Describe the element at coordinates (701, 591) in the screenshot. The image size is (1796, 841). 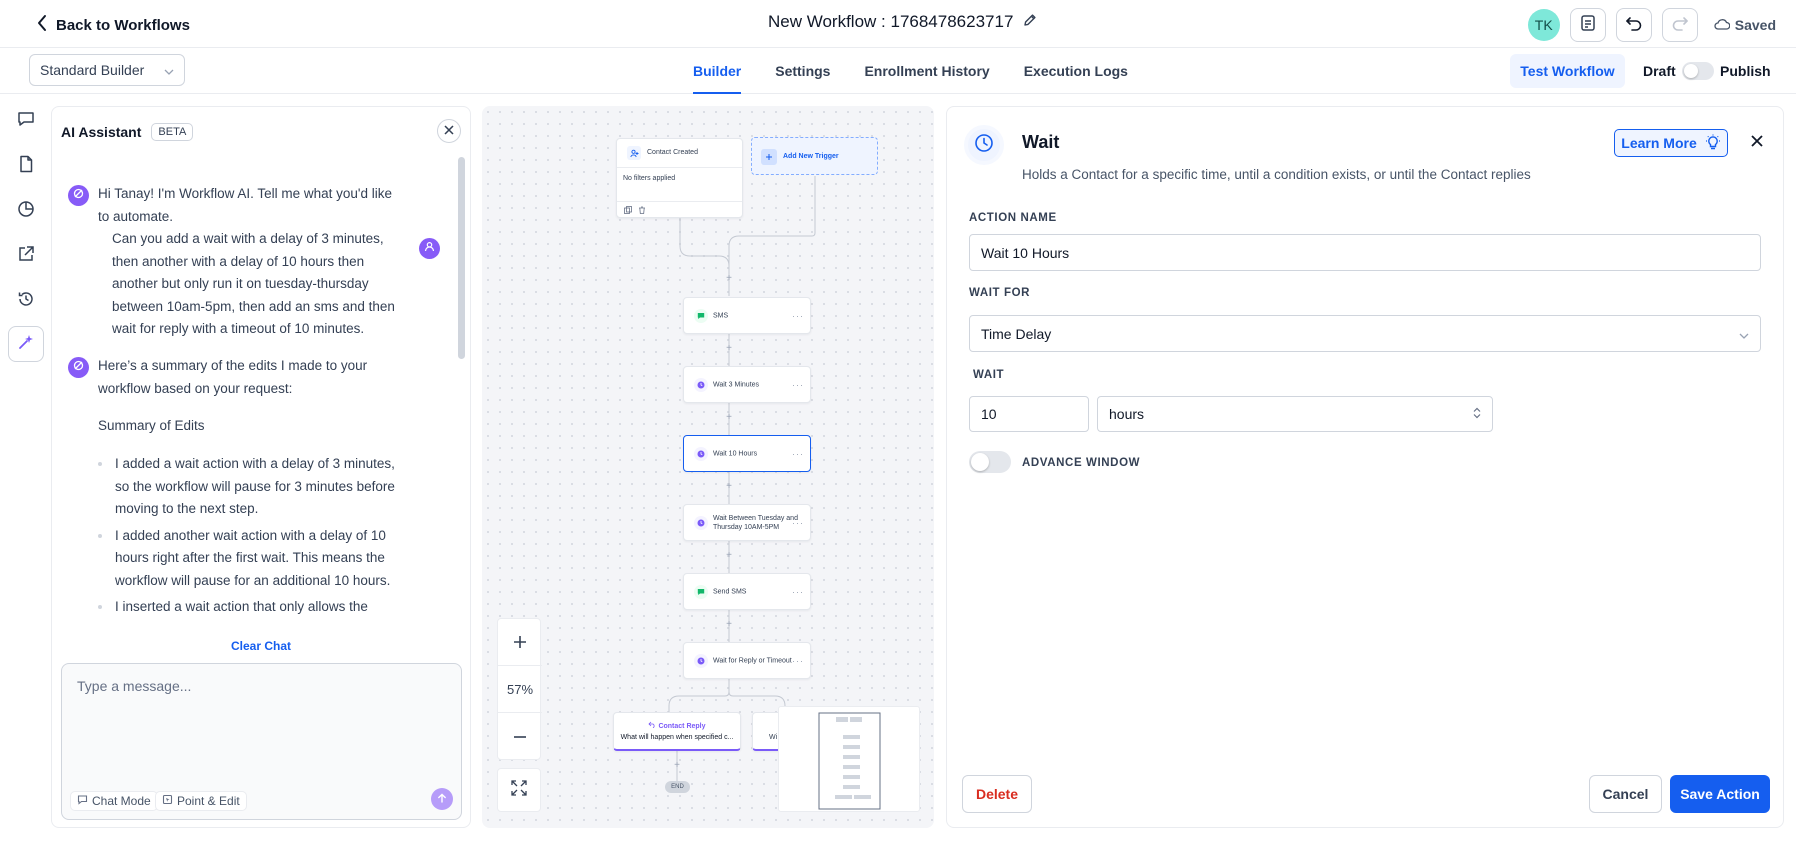
I see `sms-icon` at that location.